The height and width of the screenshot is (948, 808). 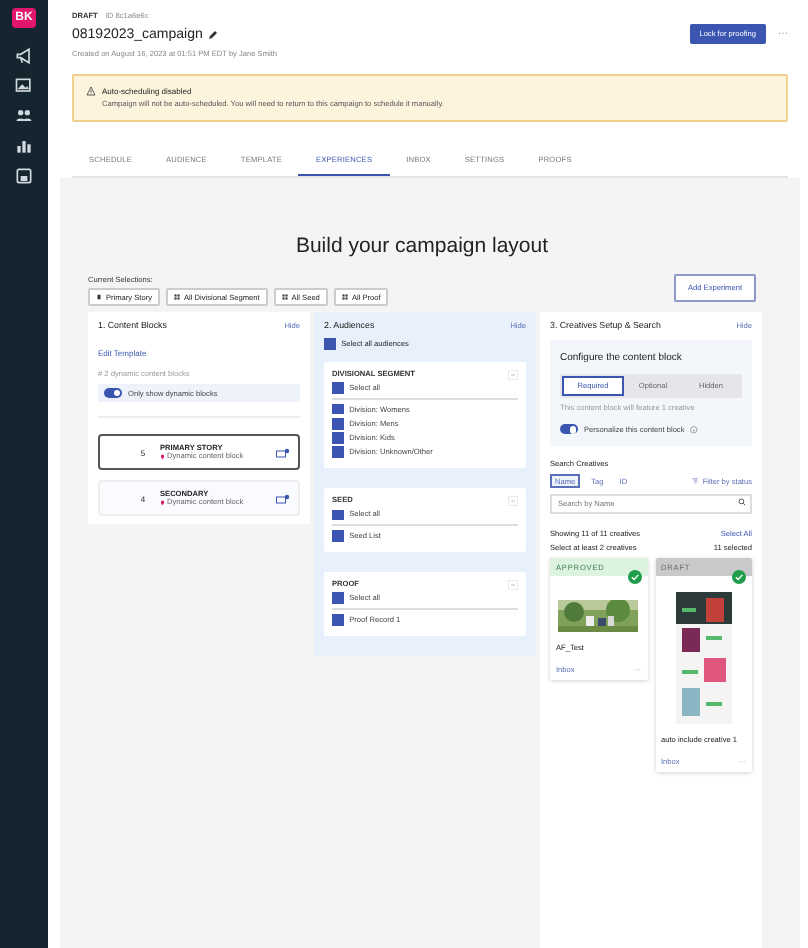 What do you see at coordinates (24, 56) in the screenshot?
I see `megaphone-icon` at bounding box center [24, 56].